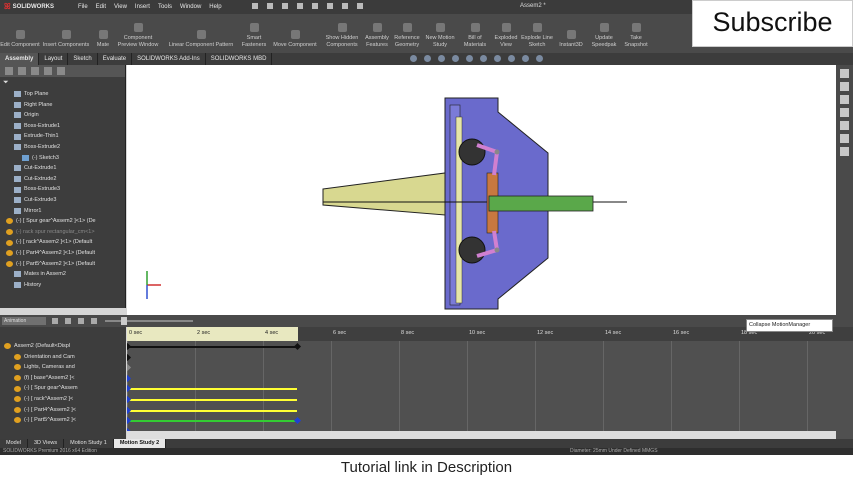  I want to click on open-icon, so click(270, 6).